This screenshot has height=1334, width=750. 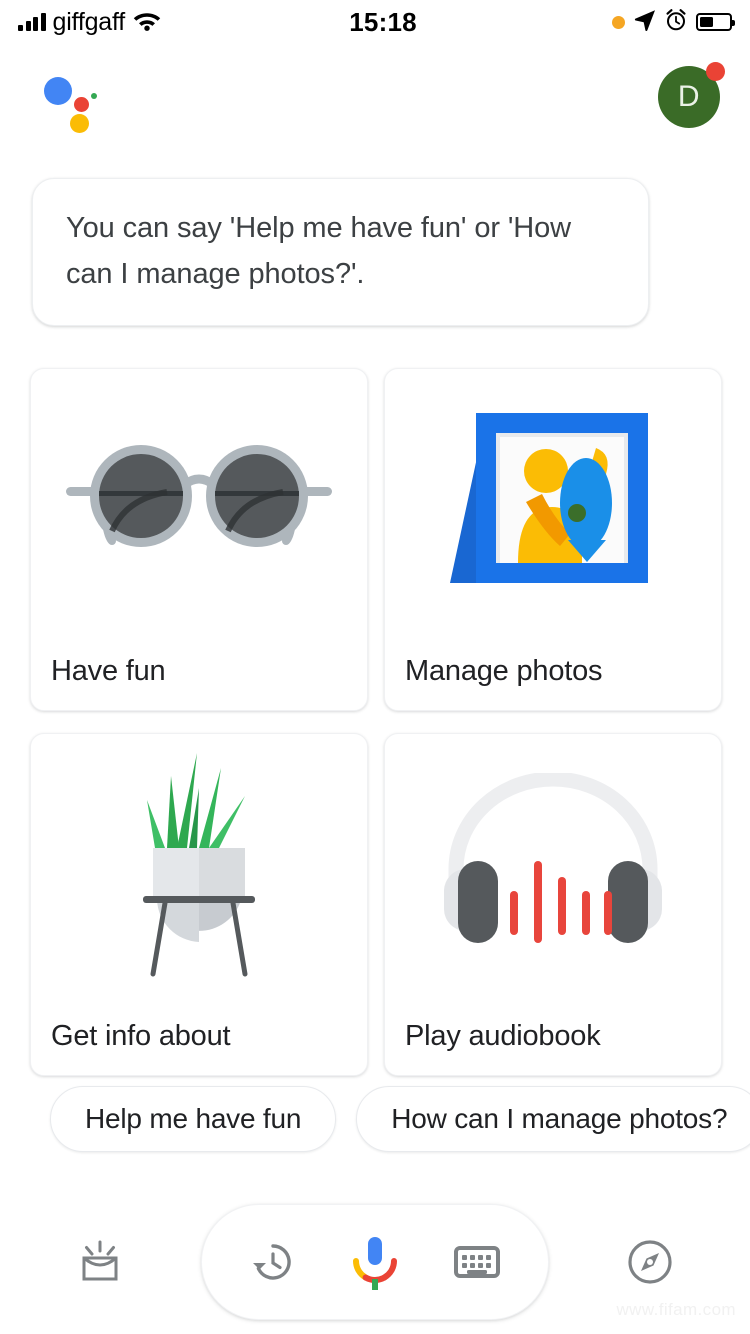 I want to click on notification-badge, so click(x=715, y=71).